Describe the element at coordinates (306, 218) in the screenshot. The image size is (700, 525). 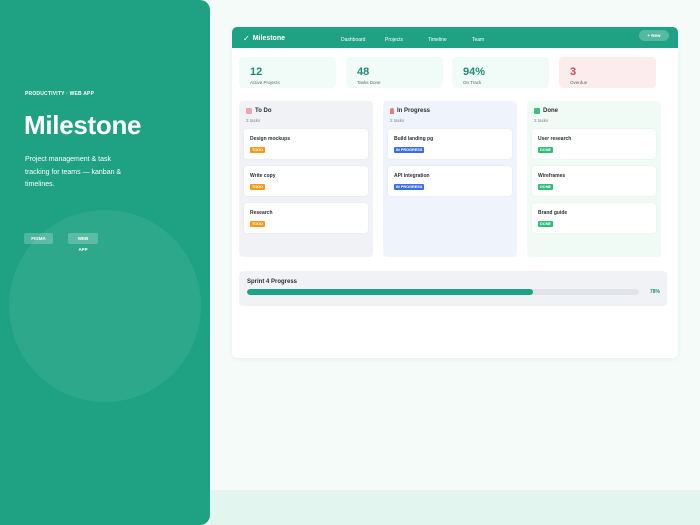
I see `task-card: Research TODO` at that location.